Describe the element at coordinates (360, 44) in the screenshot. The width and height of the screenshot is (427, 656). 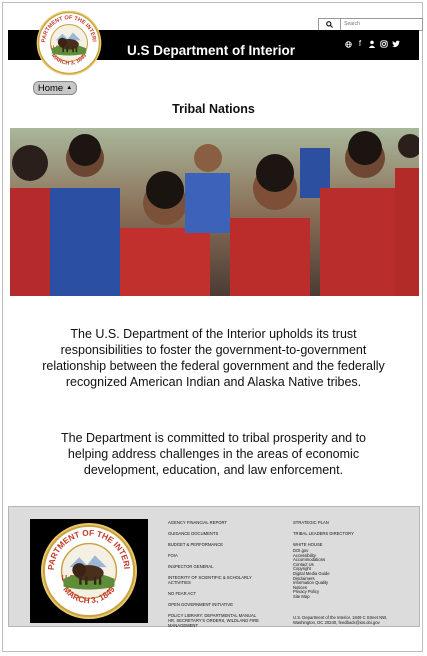
I see `facebook-icon: f` at that location.